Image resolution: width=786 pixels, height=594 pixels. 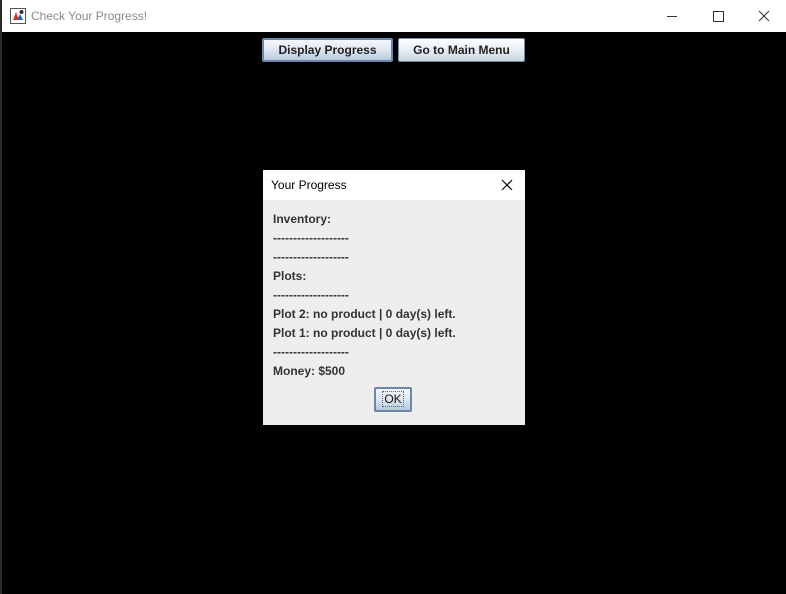 I want to click on dialog-title: Your Progress, so click(x=309, y=185).